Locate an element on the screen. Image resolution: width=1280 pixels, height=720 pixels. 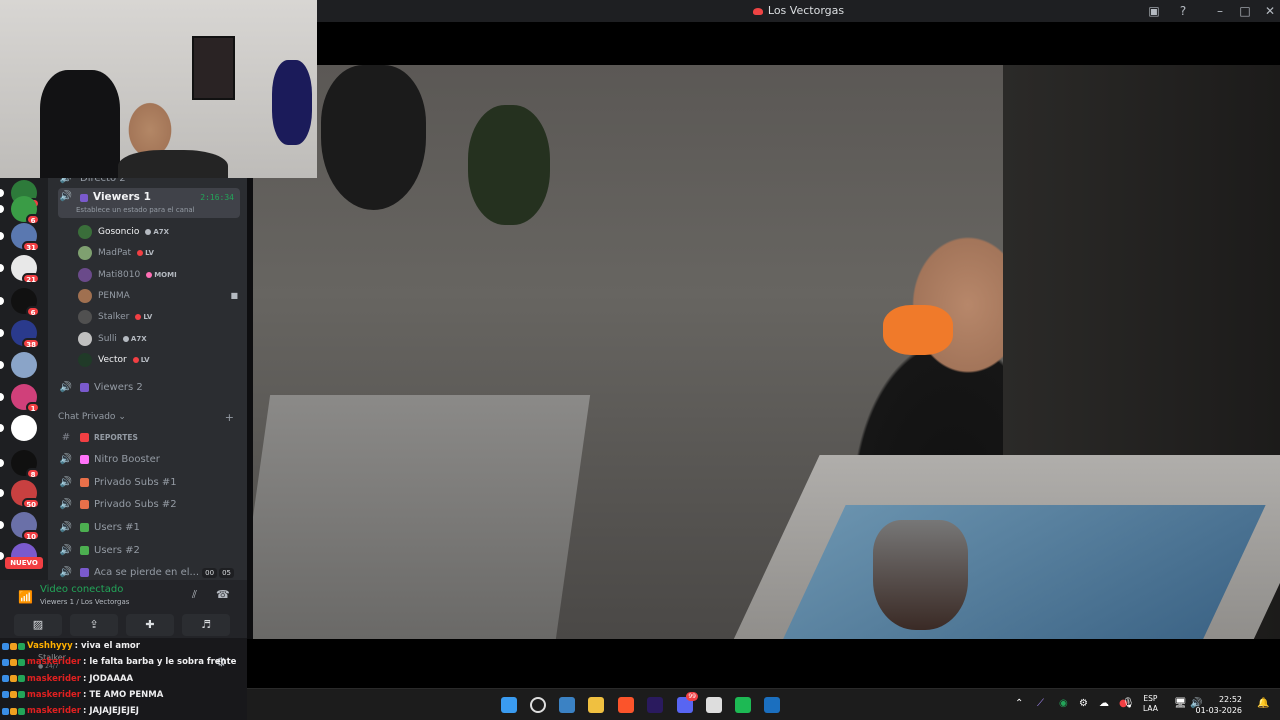
steam-tray-icon: ⚙ is located at coordinates (1083, 703).